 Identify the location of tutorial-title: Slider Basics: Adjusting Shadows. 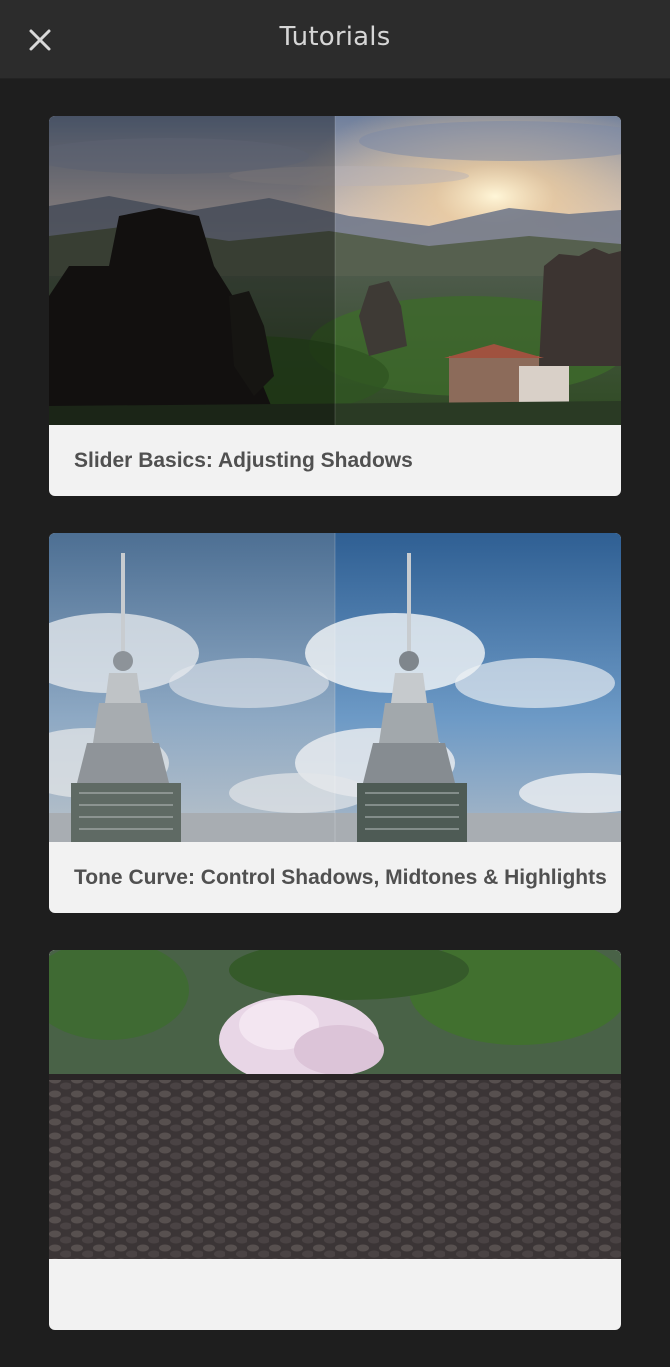
(243, 460).